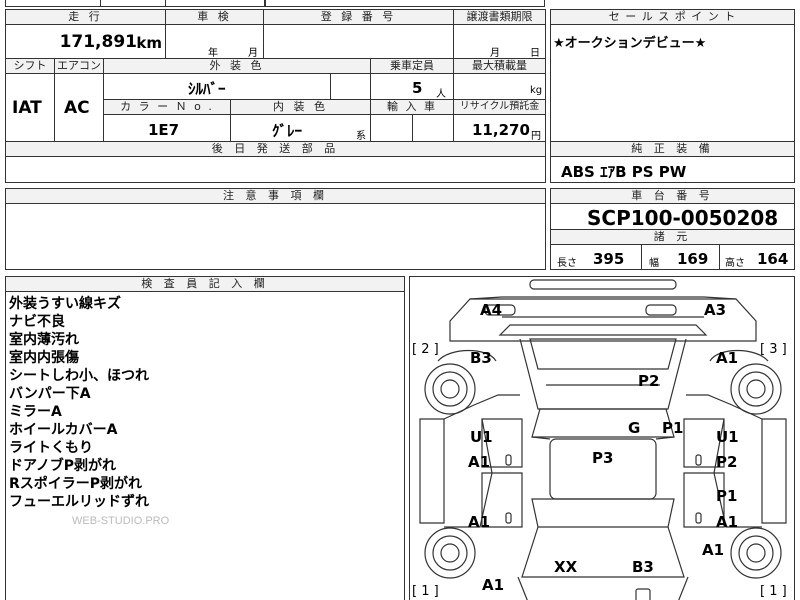  I want to click on specs-width-label: 幅, so click(654, 263).